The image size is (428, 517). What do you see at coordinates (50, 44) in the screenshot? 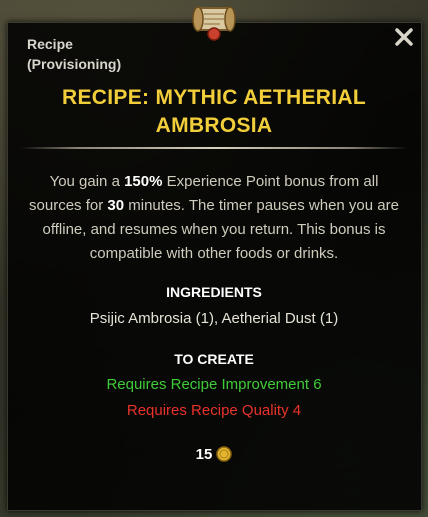
I see `category-type: Recipe` at bounding box center [50, 44].